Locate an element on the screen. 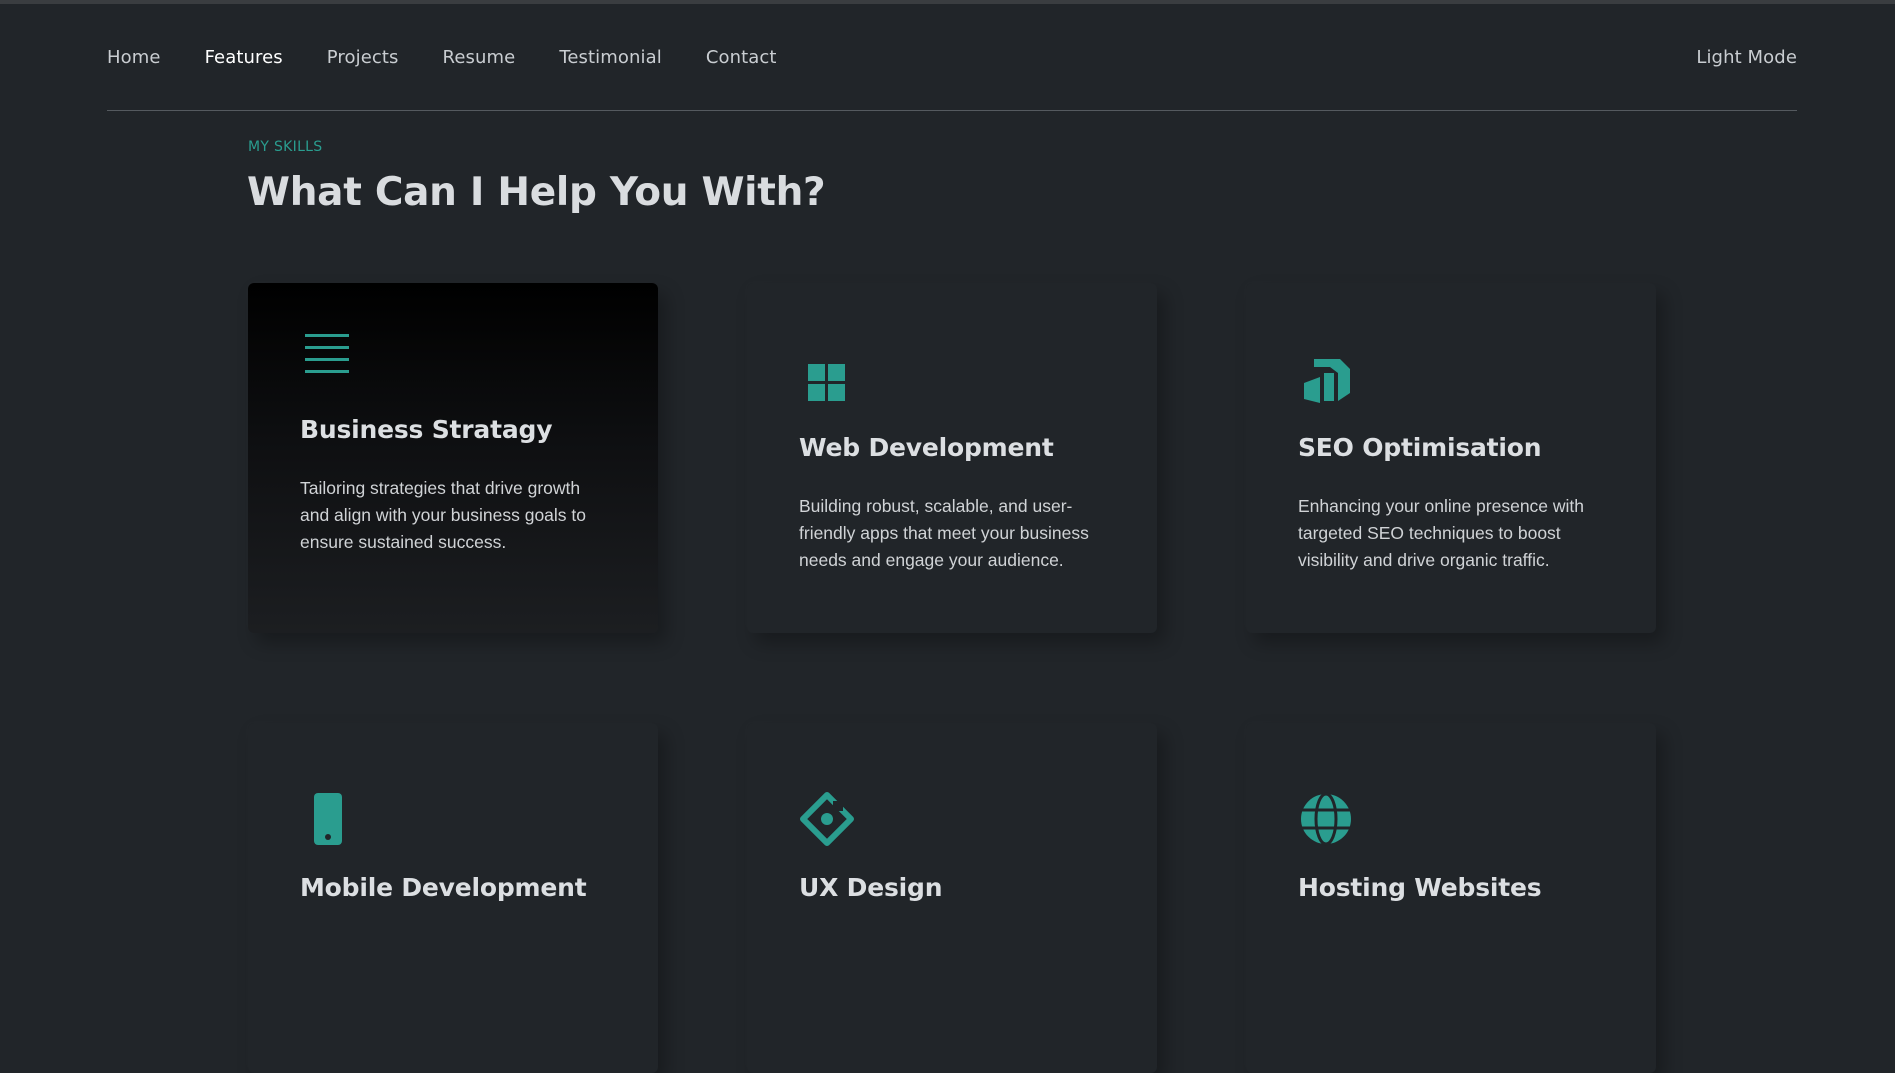  skill-card-hosting-websites: Hosting Websites is located at coordinates (1451, 898).